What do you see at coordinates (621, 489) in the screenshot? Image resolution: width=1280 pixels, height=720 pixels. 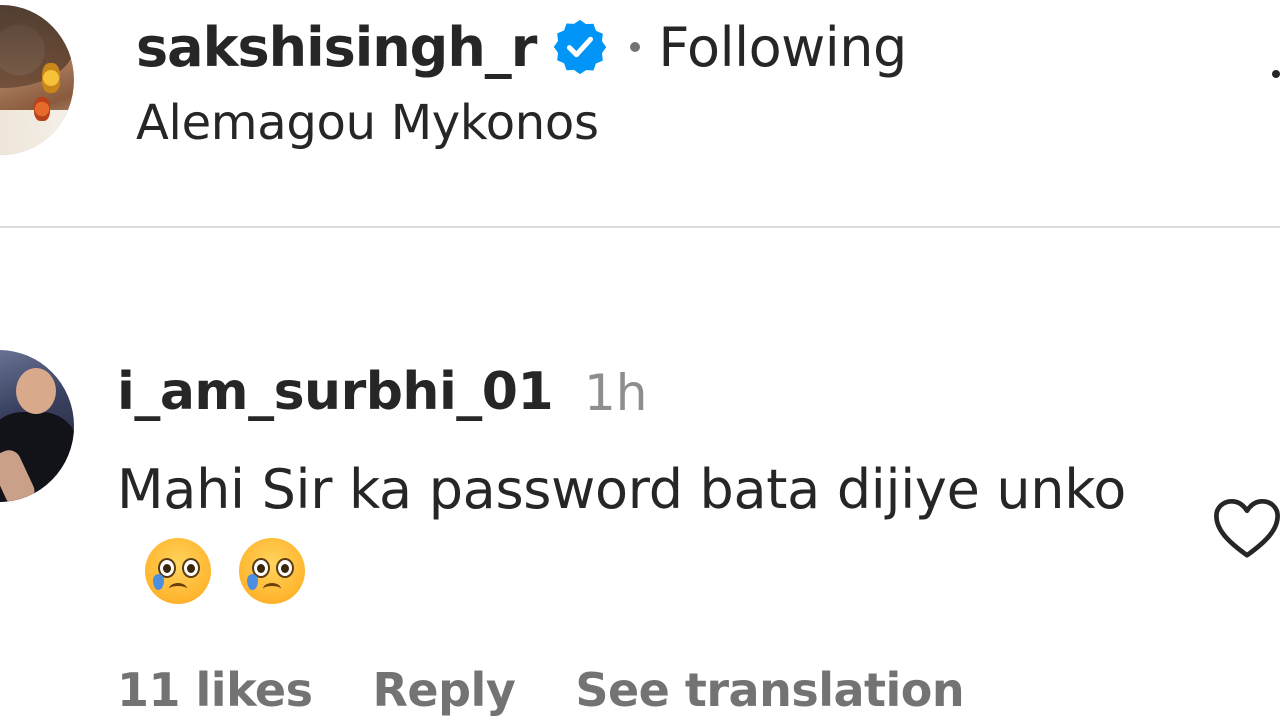 I see `comment-body: Mahi Sir ka password bata dijiye unko` at bounding box center [621, 489].